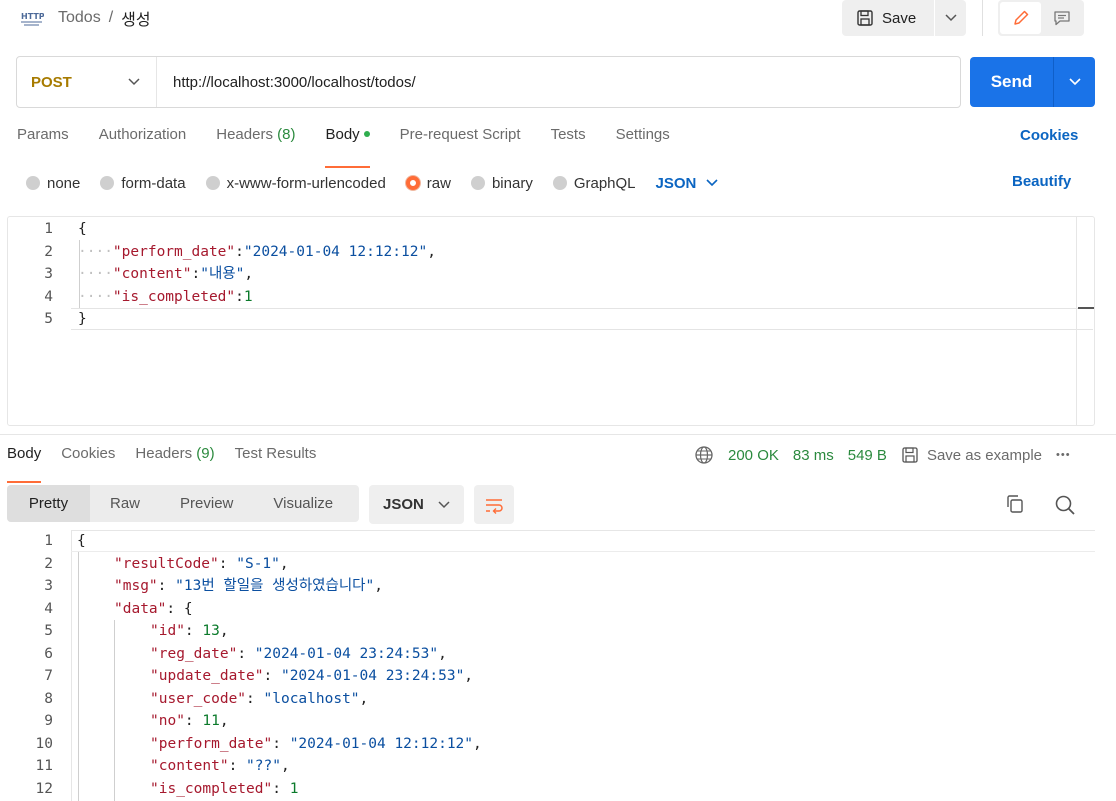  Describe the element at coordinates (813, 455) in the screenshot. I see `response-time: 83 ms` at that location.